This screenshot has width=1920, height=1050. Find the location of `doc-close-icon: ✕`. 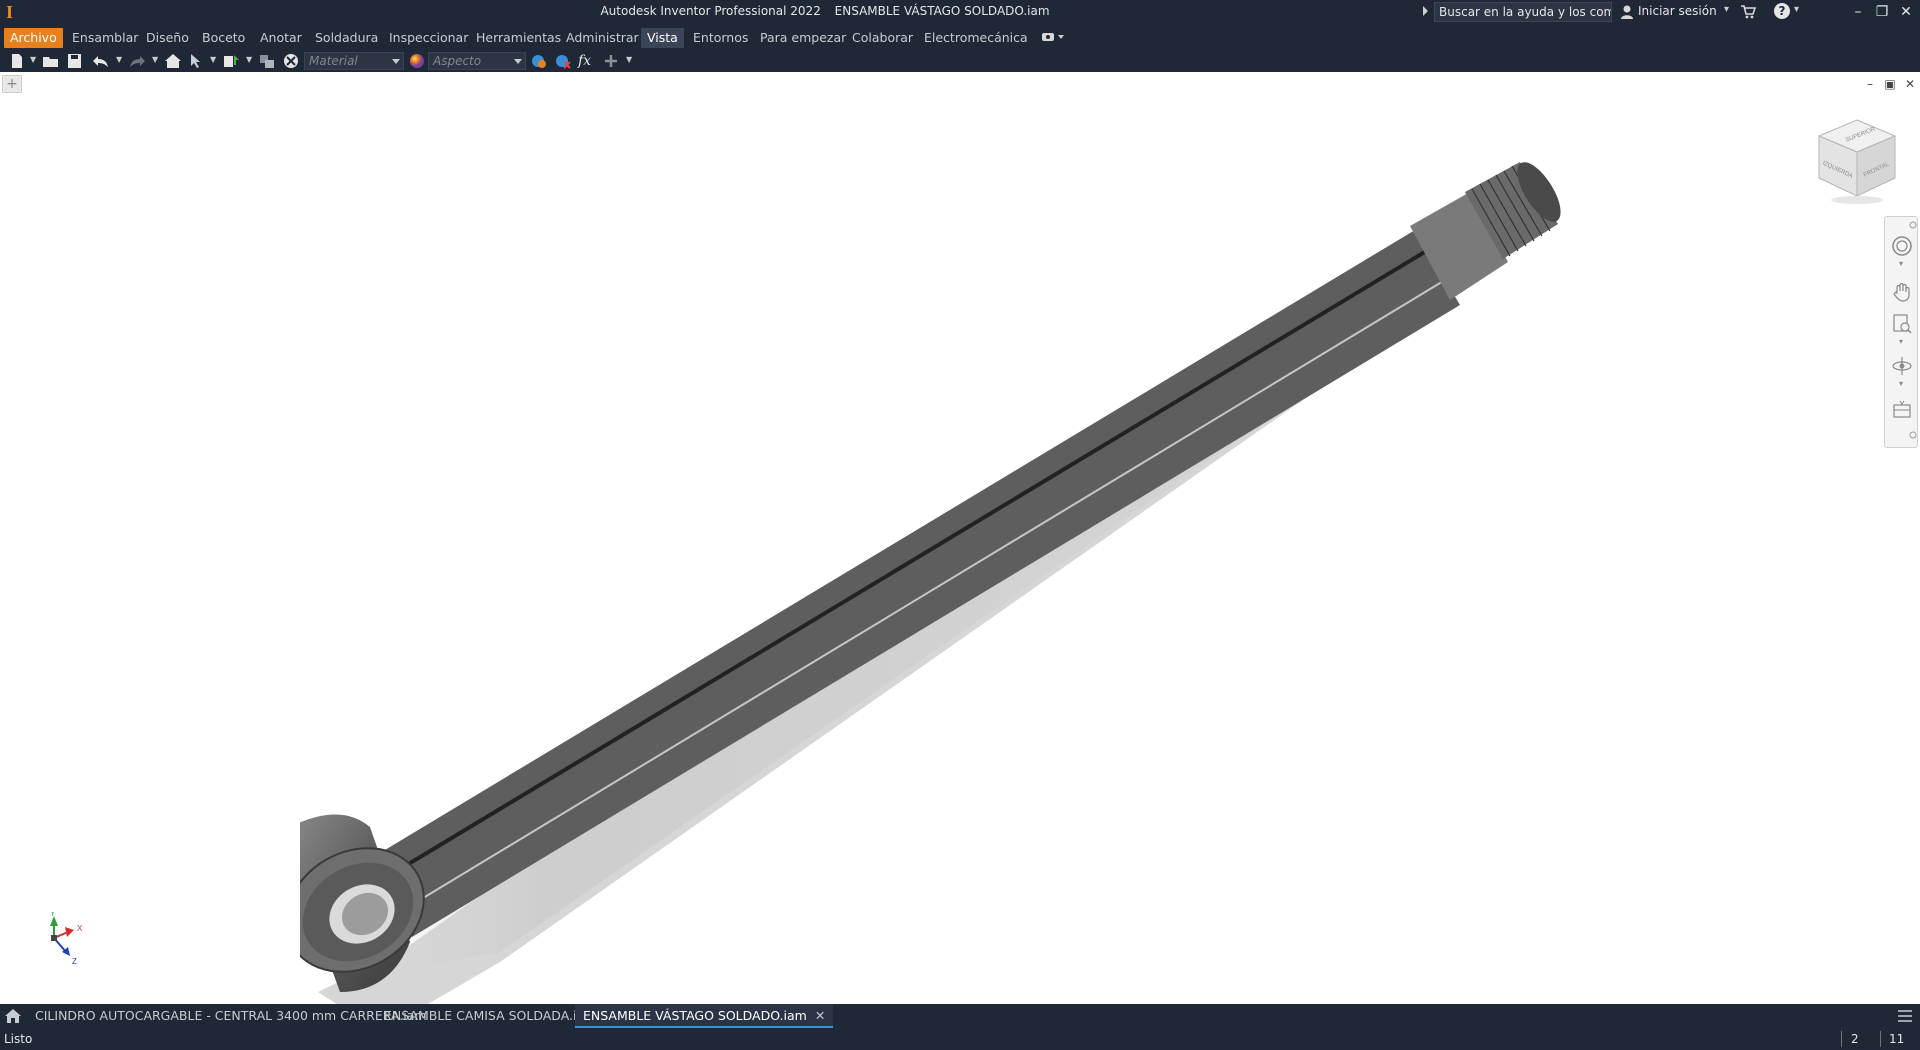

doc-close-icon: ✕ is located at coordinates (1910, 84).